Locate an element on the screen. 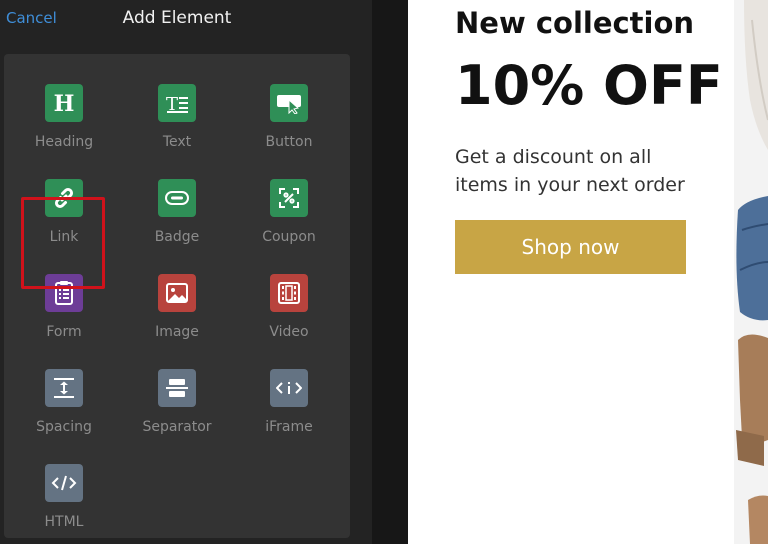 Image resolution: width=768 pixels, height=544 pixels. shop-now-button: Shop now is located at coordinates (570, 247).